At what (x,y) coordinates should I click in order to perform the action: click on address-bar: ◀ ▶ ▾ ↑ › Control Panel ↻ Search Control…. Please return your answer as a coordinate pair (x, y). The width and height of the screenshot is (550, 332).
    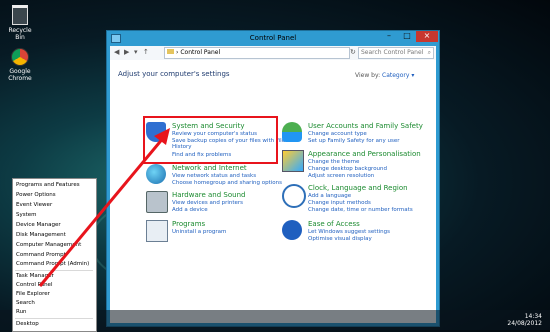
    Looking at the image, I should click on (273, 53).